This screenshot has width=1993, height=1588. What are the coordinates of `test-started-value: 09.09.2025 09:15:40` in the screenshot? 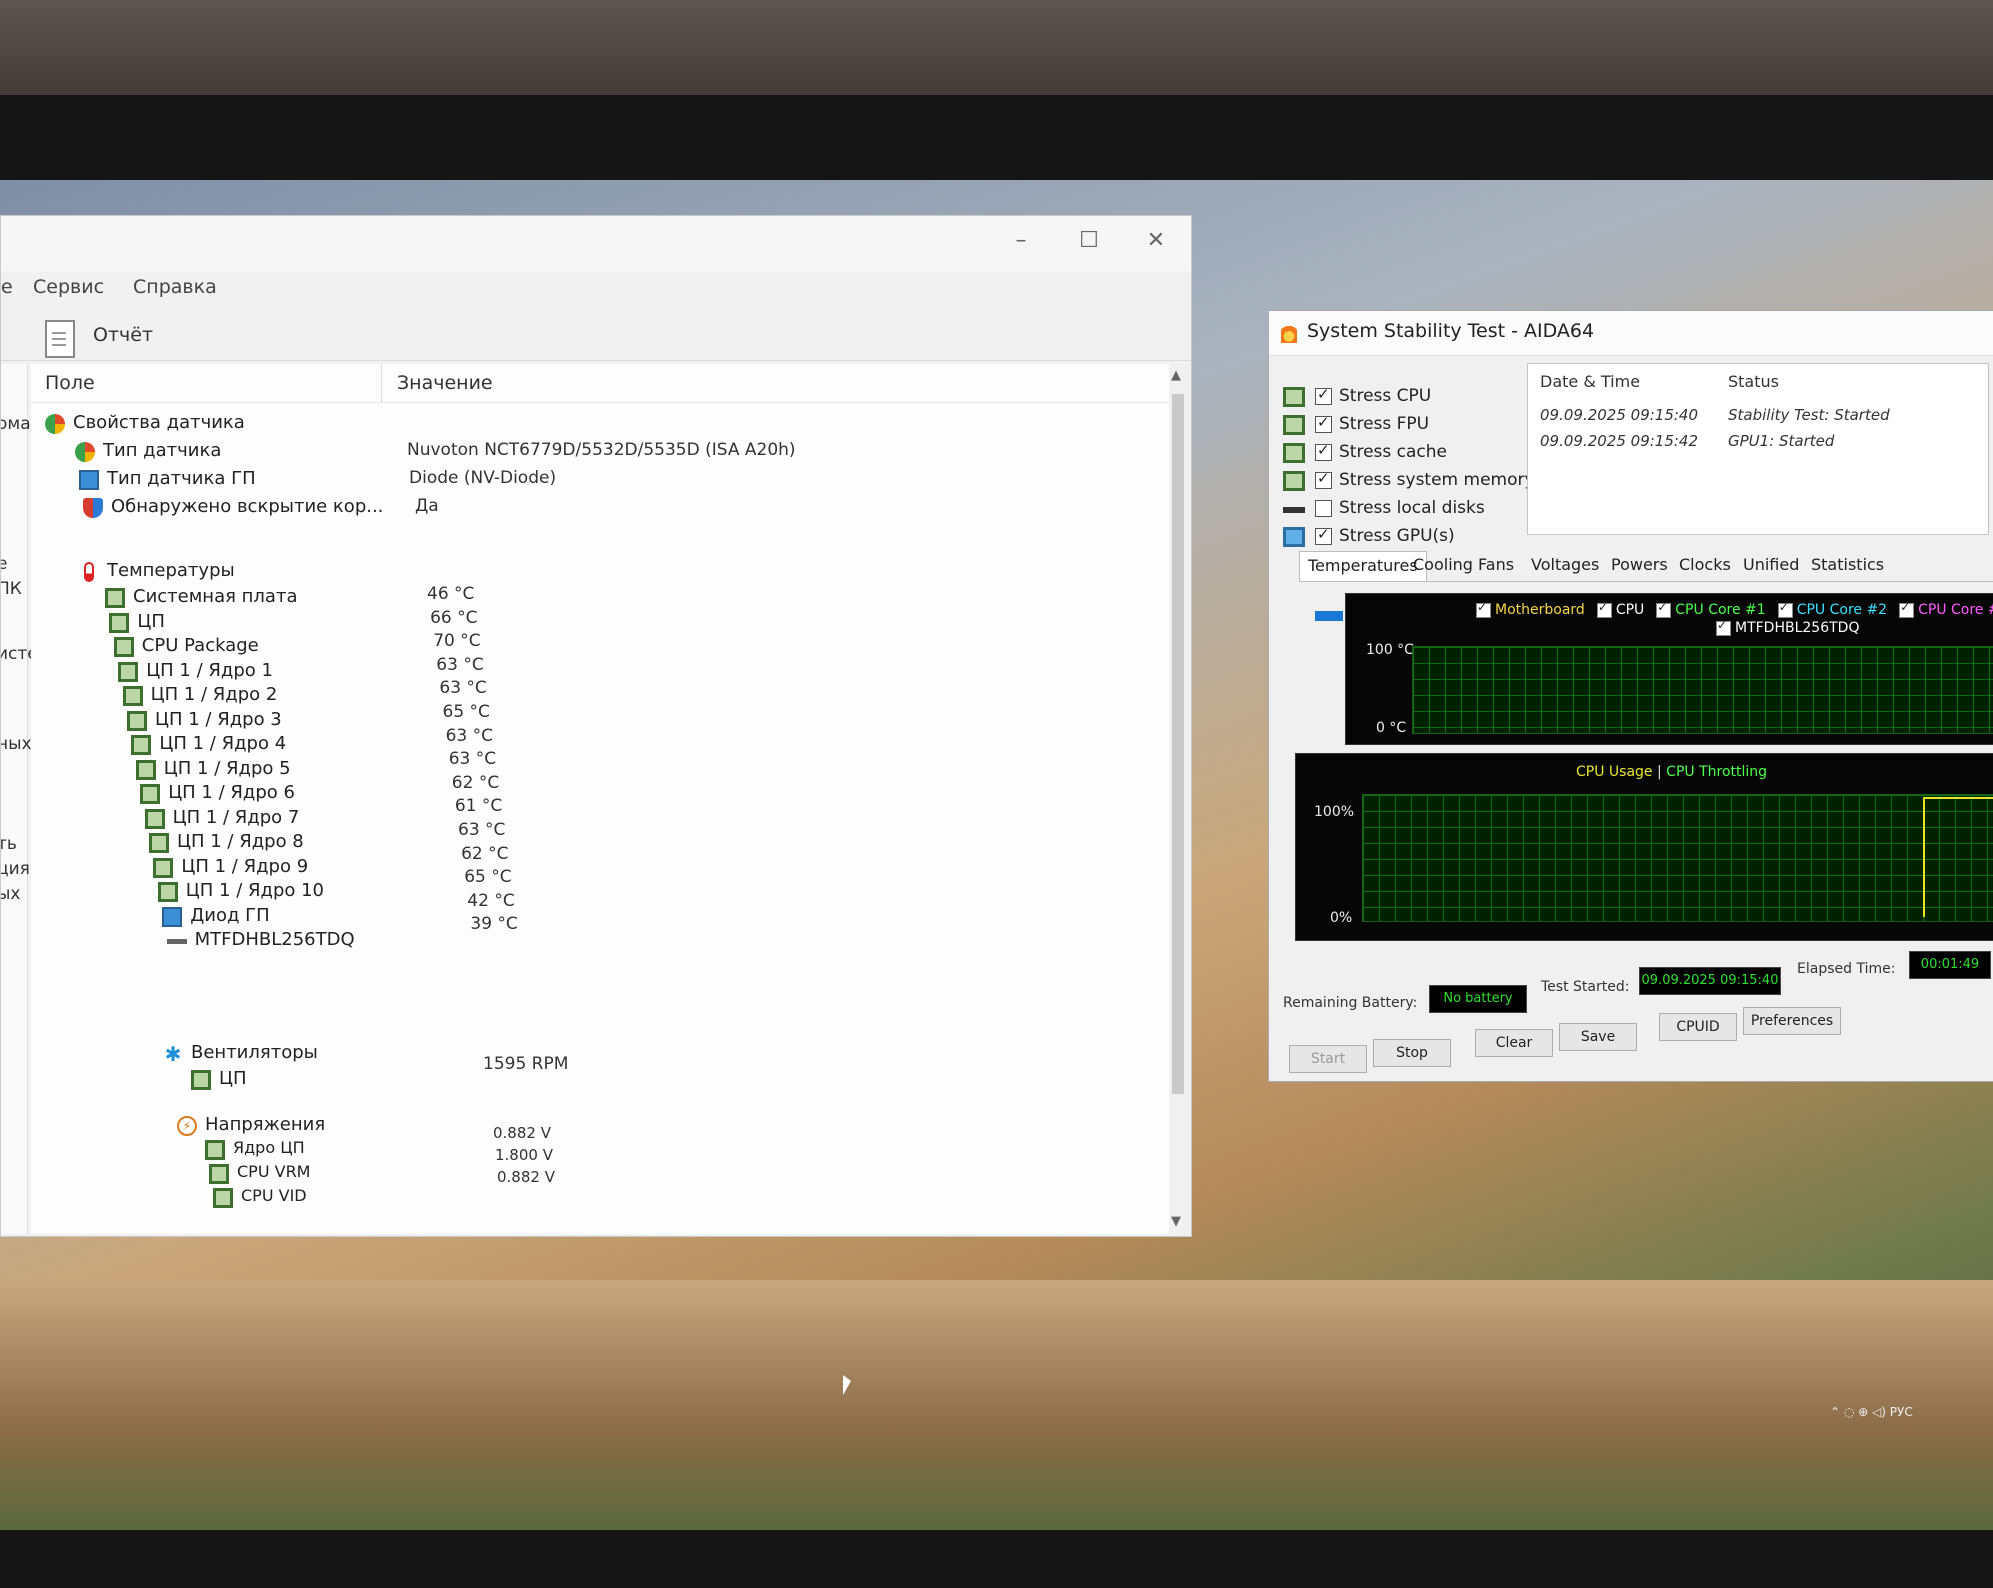 It's located at (1710, 981).